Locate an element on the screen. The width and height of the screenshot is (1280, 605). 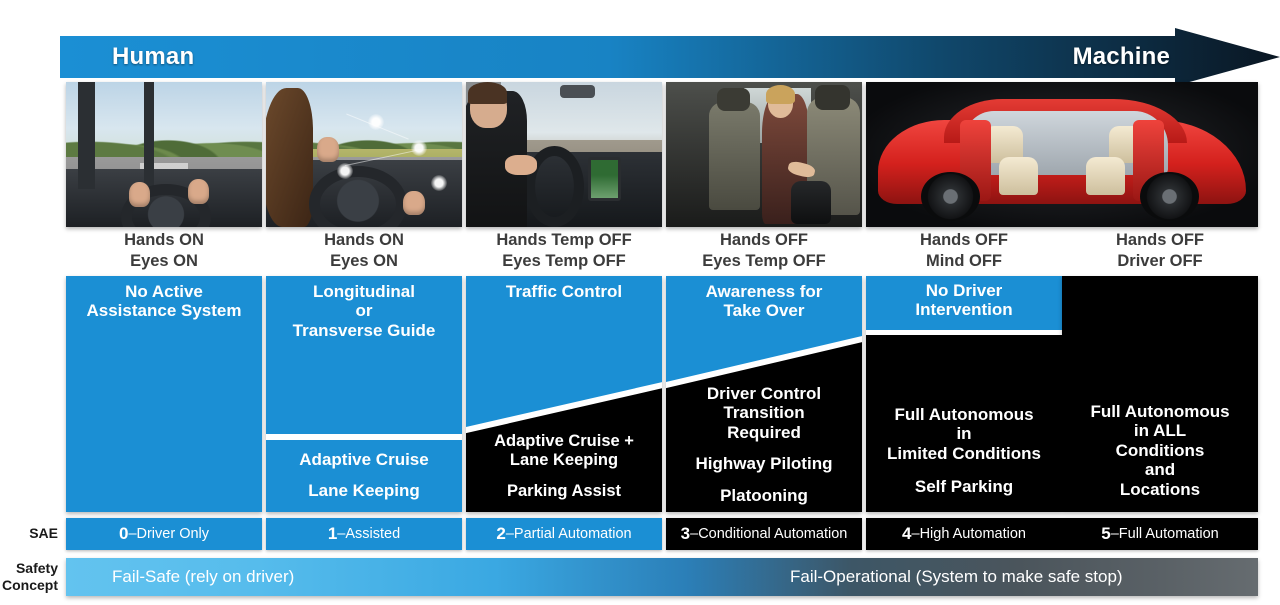
photo-hands-off-infotainment is located at coordinates (564, 154).